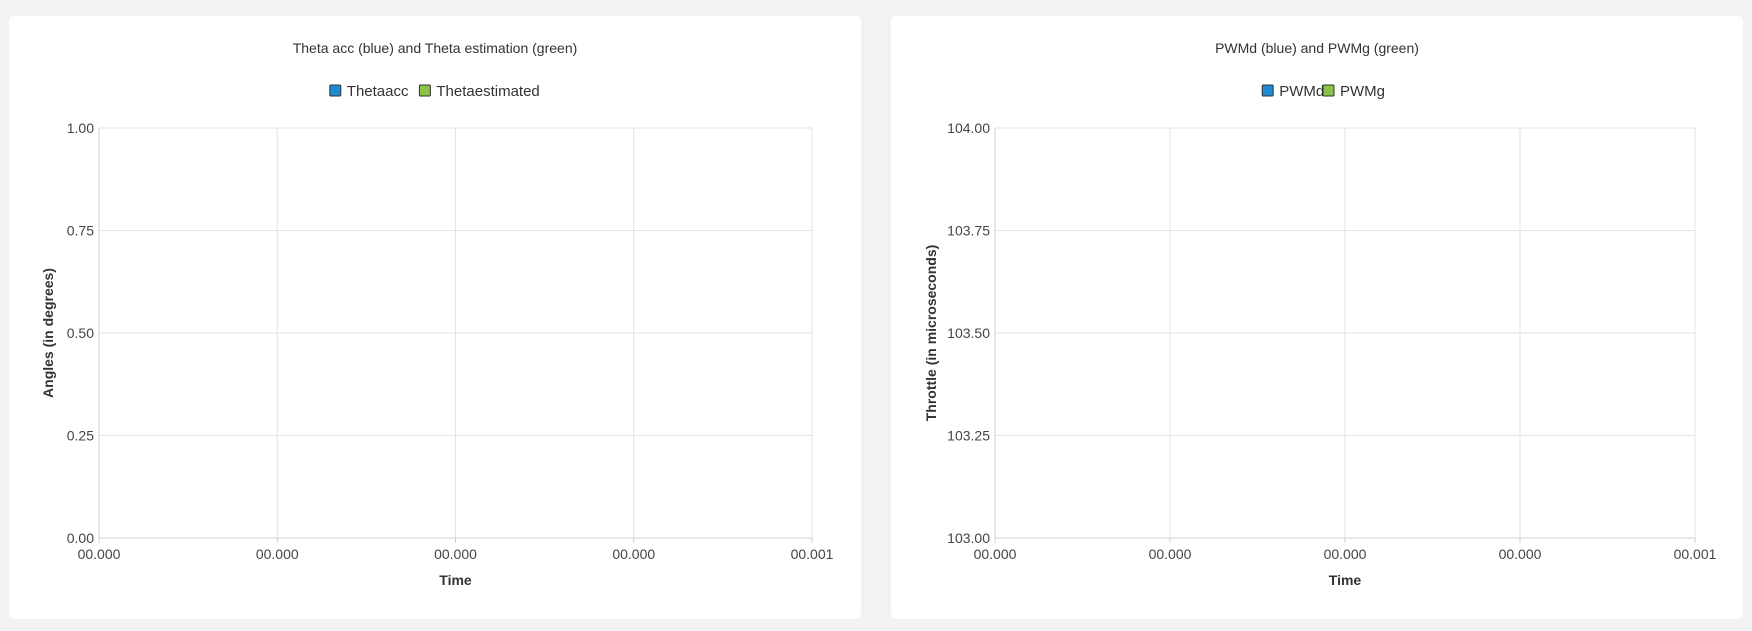  What do you see at coordinates (931, 333) in the screenshot?
I see `y-axis-title: Throttle (in microseconds)` at bounding box center [931, 333].